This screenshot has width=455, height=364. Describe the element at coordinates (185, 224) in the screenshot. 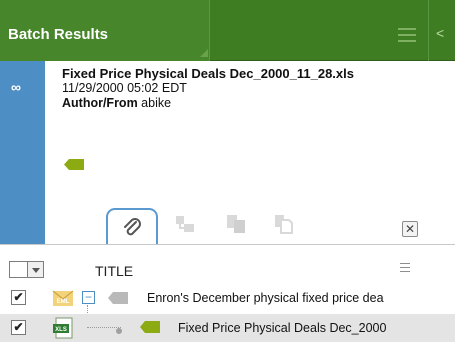

I see `threads-icon` at that location.